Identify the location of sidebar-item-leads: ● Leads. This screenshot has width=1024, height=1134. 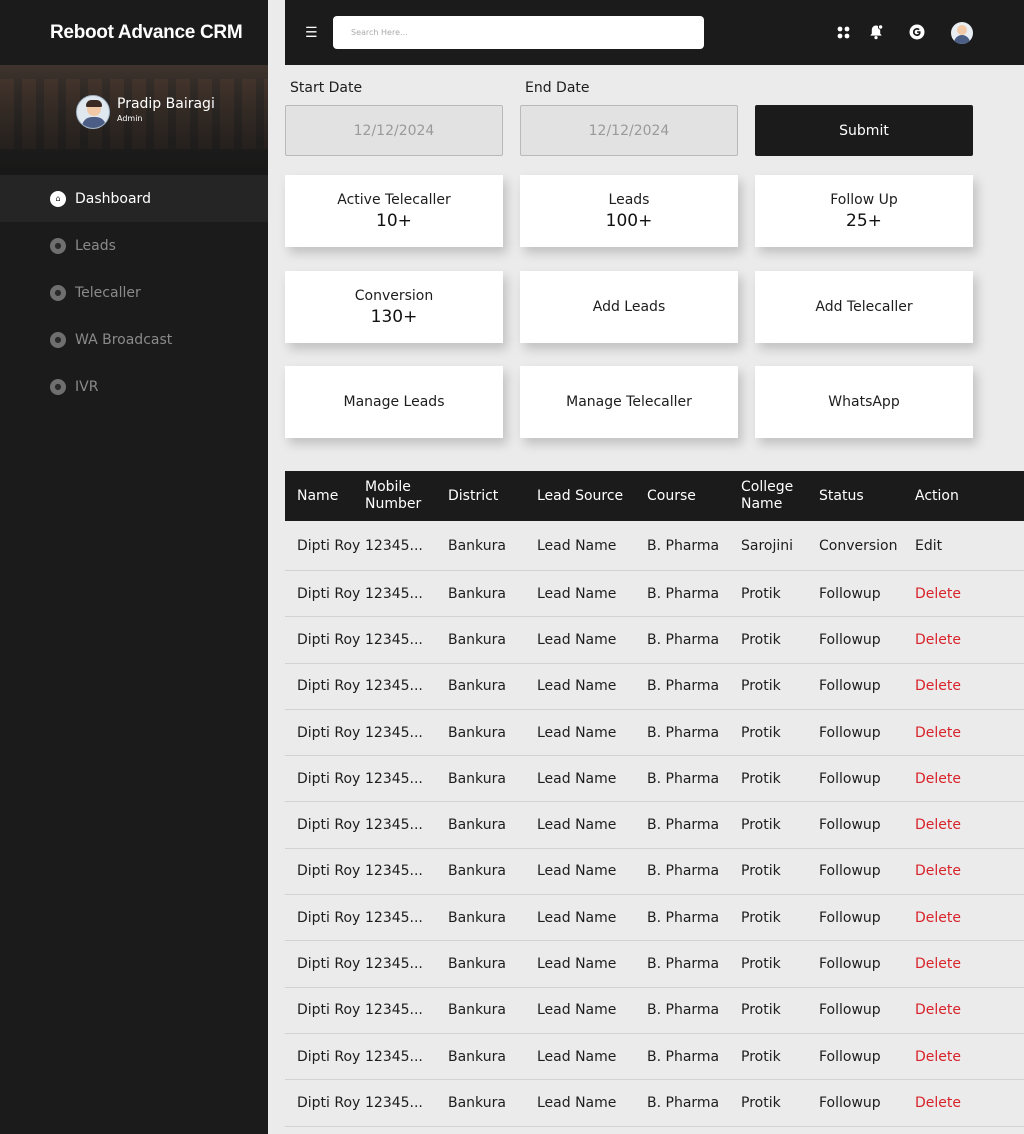
(134, 245).